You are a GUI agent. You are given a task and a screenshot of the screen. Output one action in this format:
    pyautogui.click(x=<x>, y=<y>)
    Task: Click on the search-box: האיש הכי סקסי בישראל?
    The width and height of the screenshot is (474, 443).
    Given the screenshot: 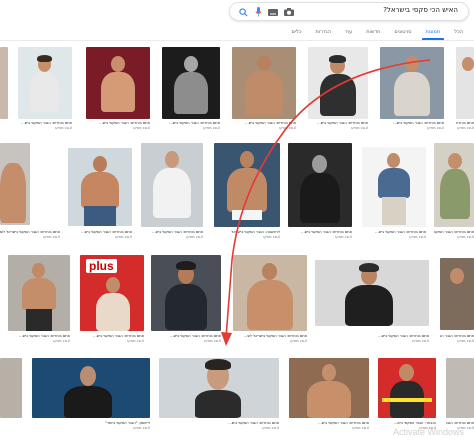 What is the action you would take?
    pyautogui.click(x=349, y=11)
    